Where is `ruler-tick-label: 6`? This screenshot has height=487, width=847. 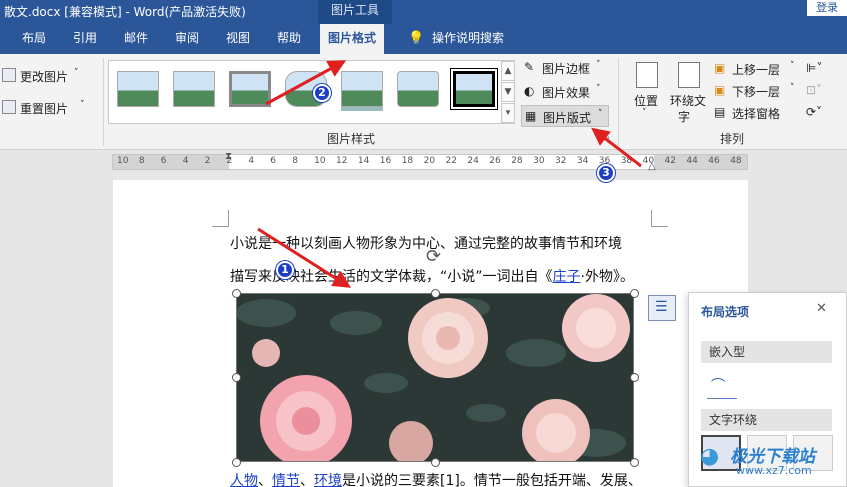
ruler-tick-label: 6 is located at coordinates (163, 161).